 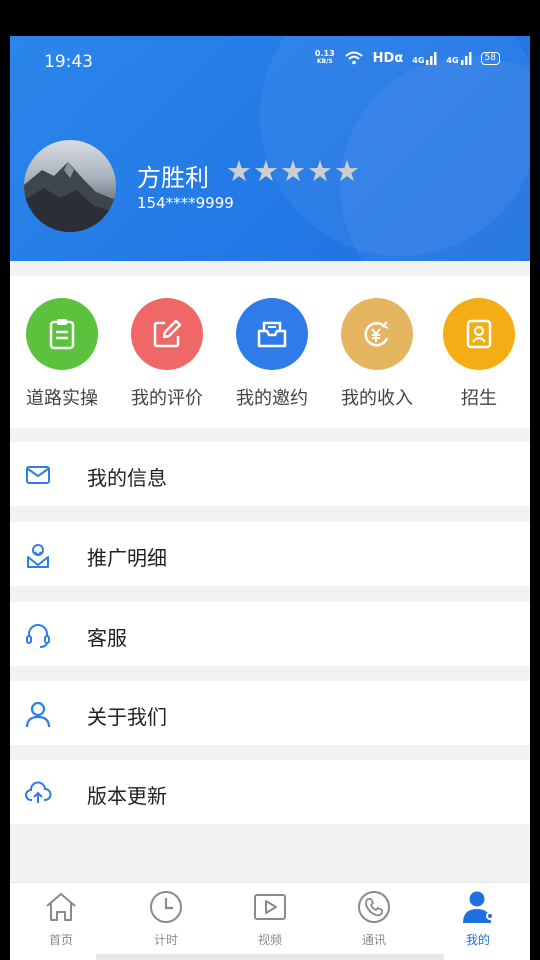 What do you see at coordinates (477, 940) in the screenshot?
I see `tab-label: 我的` at bounding box center [477, 940].